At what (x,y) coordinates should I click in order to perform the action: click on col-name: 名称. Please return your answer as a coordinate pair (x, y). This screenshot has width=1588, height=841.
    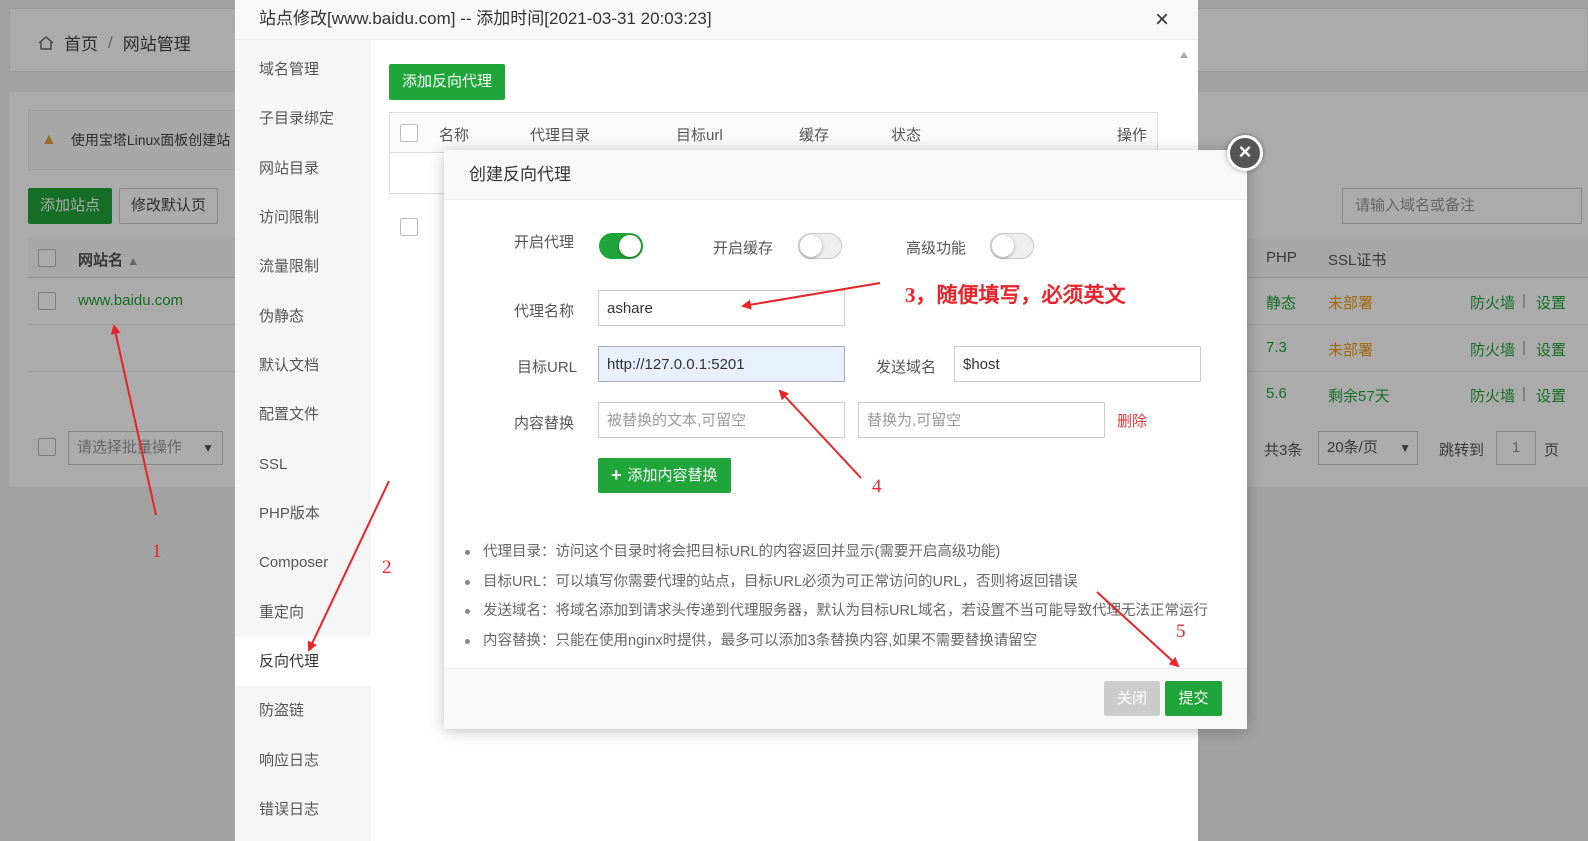
    Looking at the image, I should click on (454, 135).